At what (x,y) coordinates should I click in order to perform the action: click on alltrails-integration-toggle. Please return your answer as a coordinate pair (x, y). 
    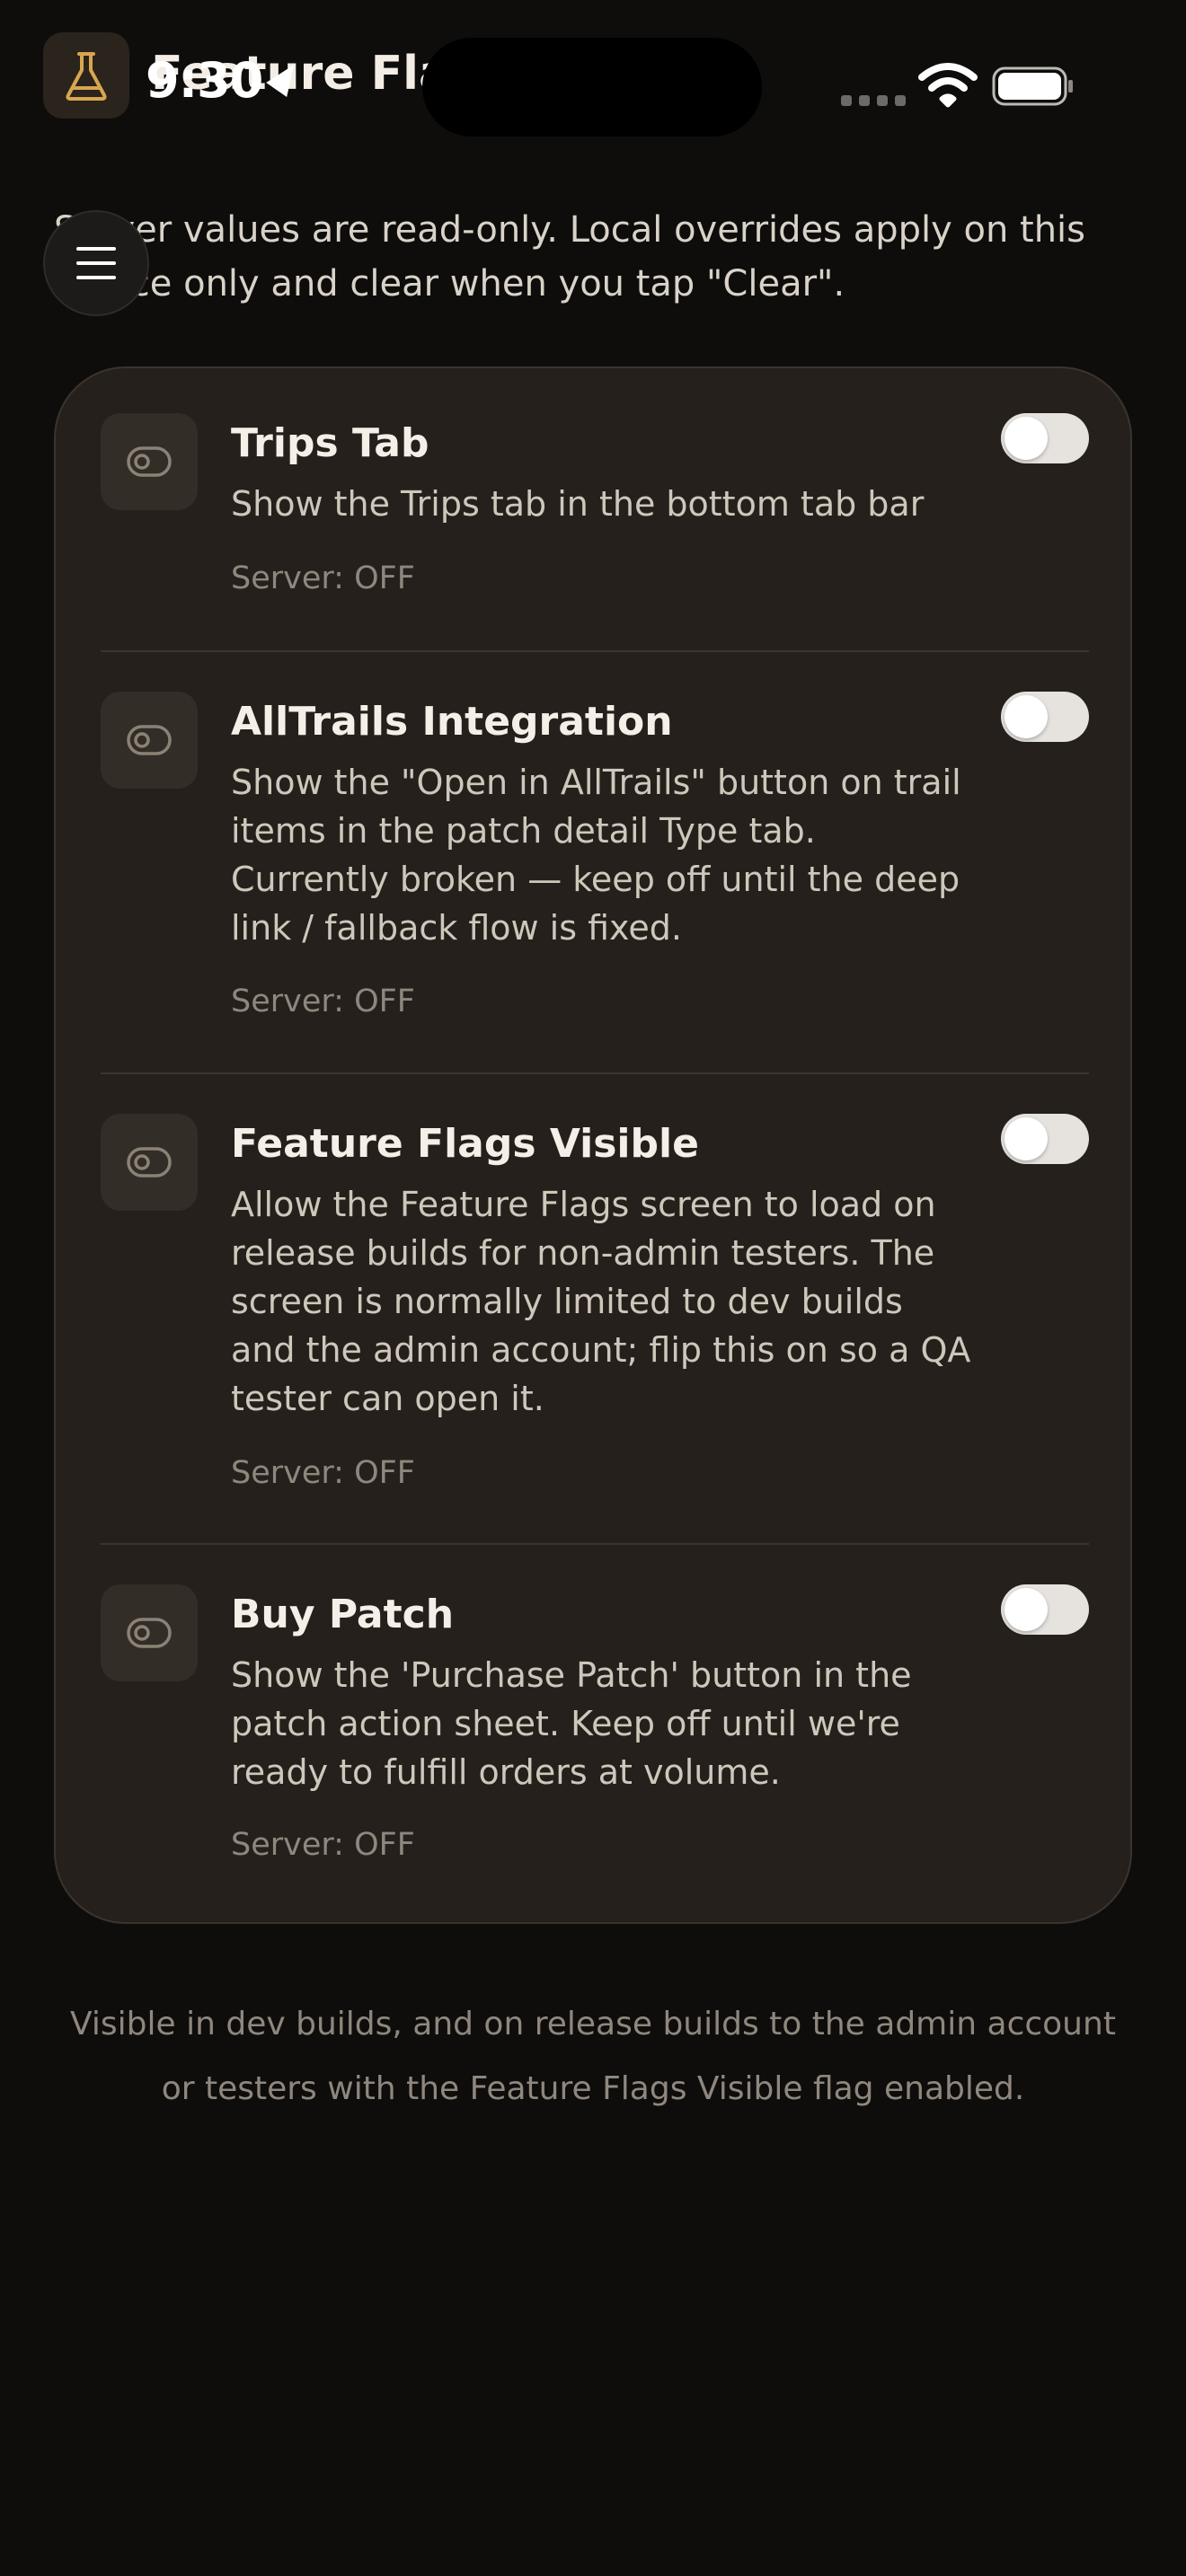
    Looking at the image, I should click on (1045, 717).